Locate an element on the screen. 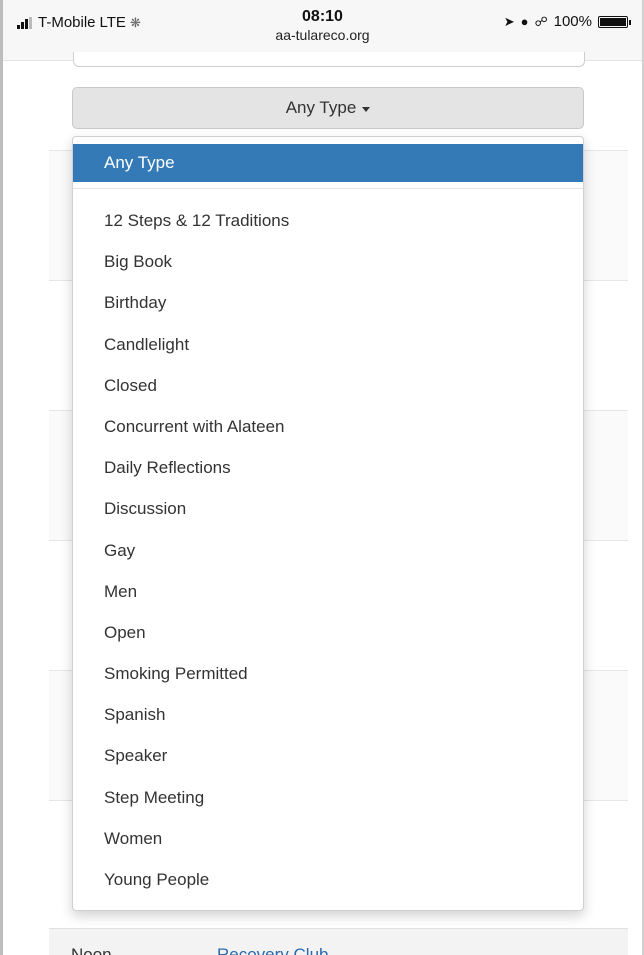  menu-item-type-option: Big Book is located at coordinates (328, 261).